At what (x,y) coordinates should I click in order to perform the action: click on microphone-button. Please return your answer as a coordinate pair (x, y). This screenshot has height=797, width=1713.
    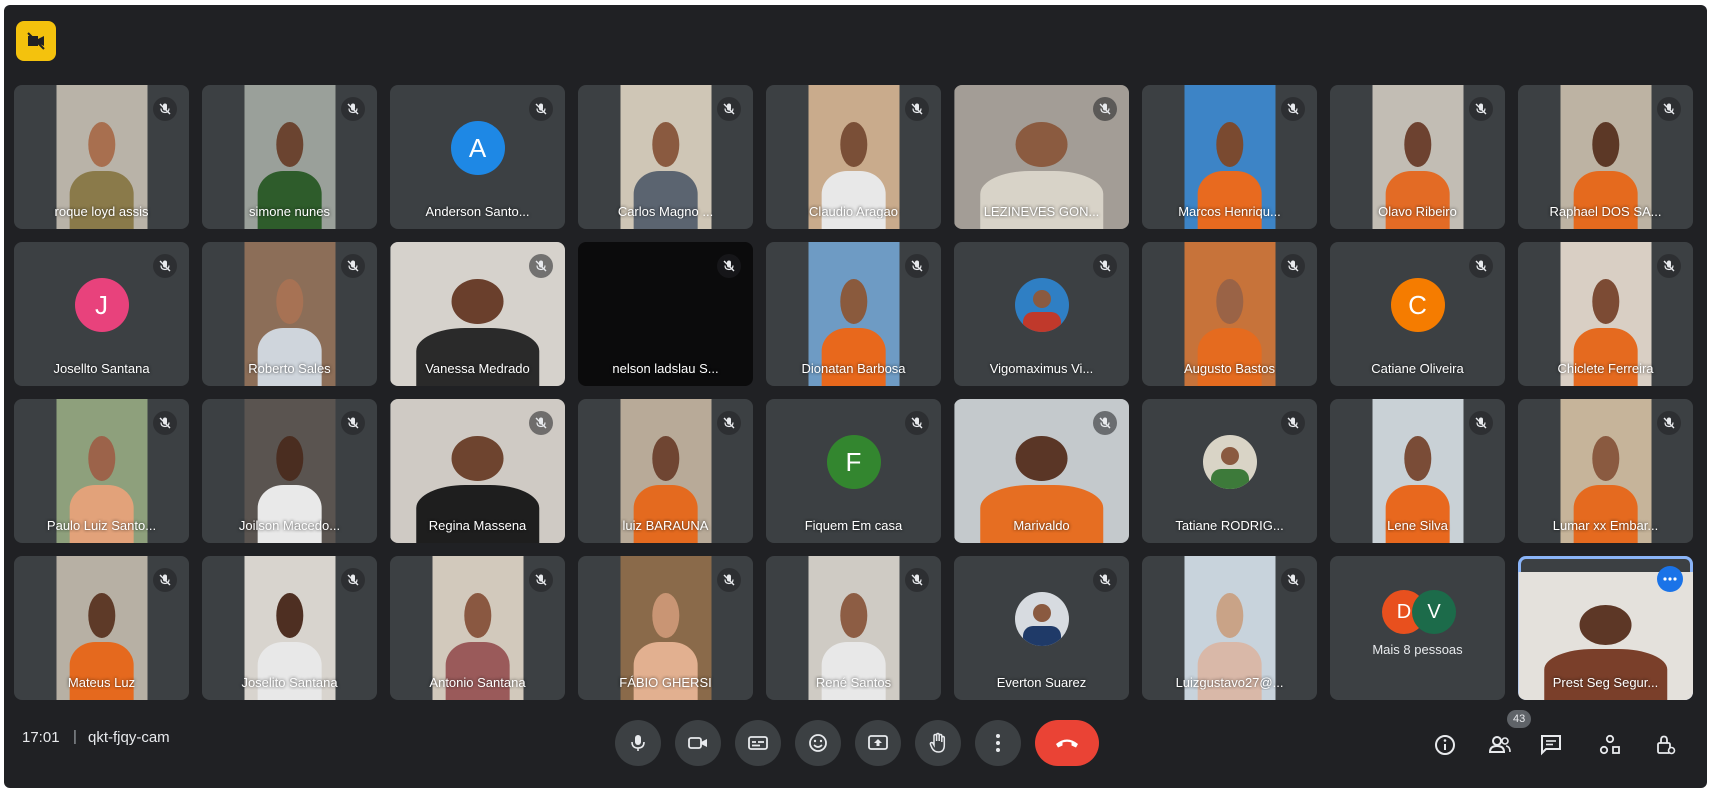
    Looking at the image, I should click on (638, 743).